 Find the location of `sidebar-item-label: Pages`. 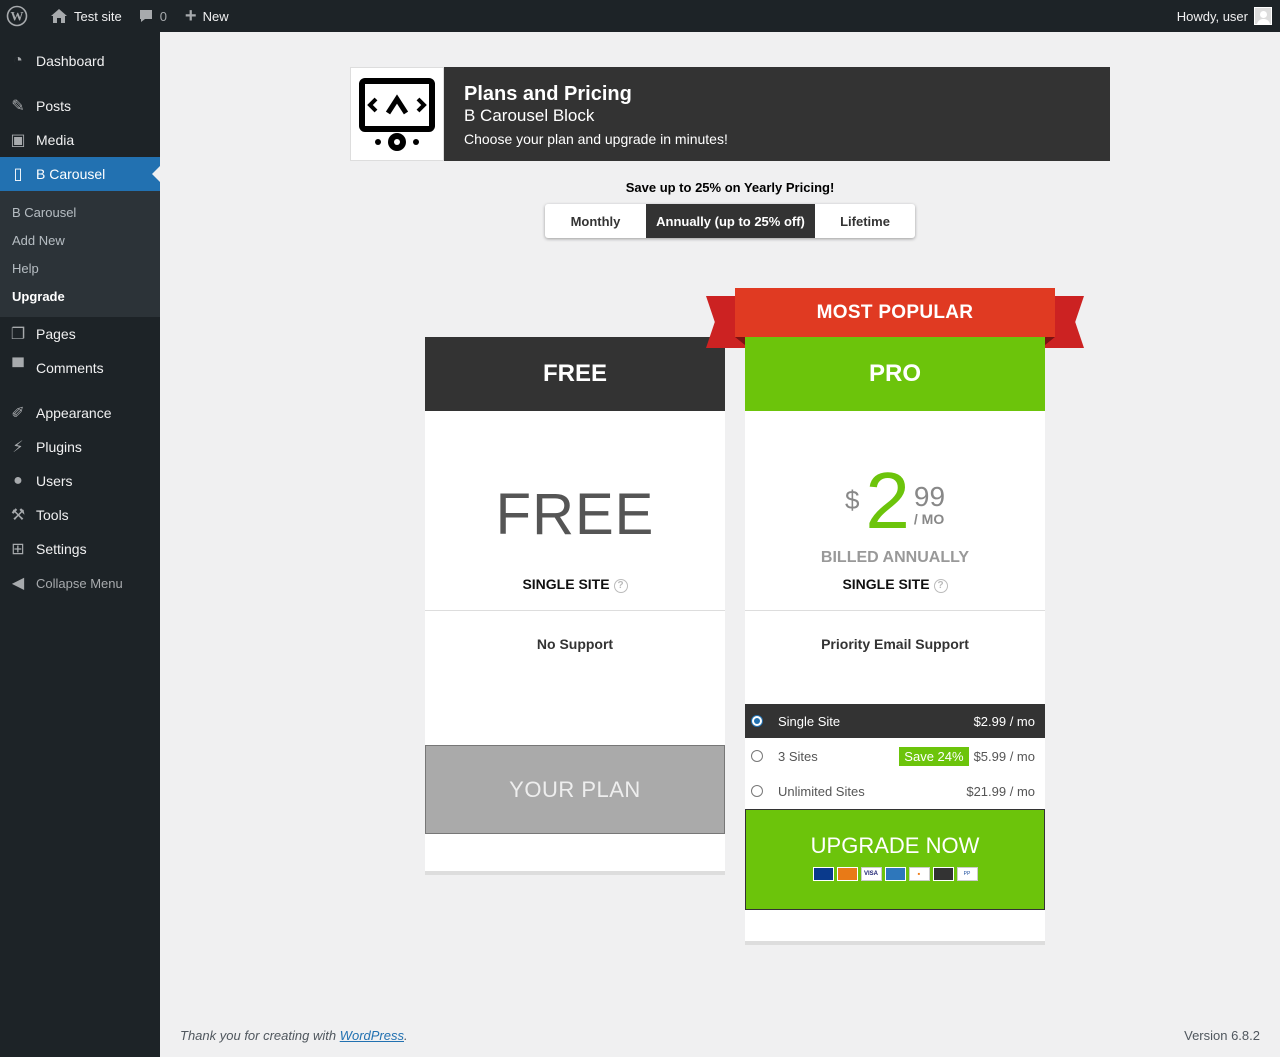

sidebar-item-label: Pages is located at coordinates (56, 334).